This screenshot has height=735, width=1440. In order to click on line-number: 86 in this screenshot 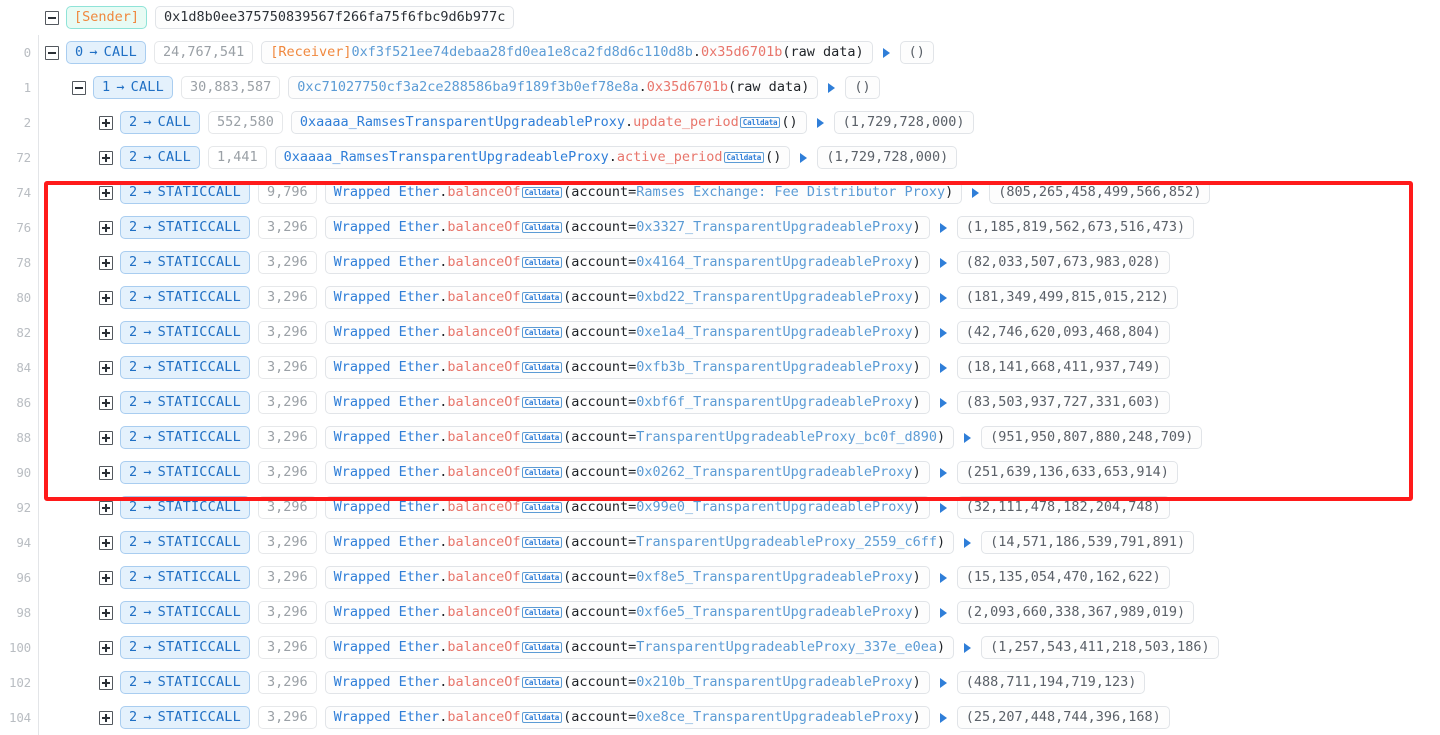, I will do `click(23, 402)`.